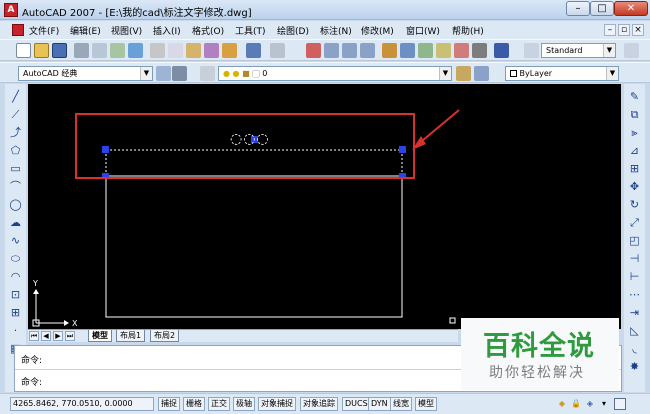 Image resolution: width=650 pixels, height=414 pixels. What do you see at coordinates (100, 336) in the screenshot?
I see `tab-model: 模型` at bounding box center [100, 336].